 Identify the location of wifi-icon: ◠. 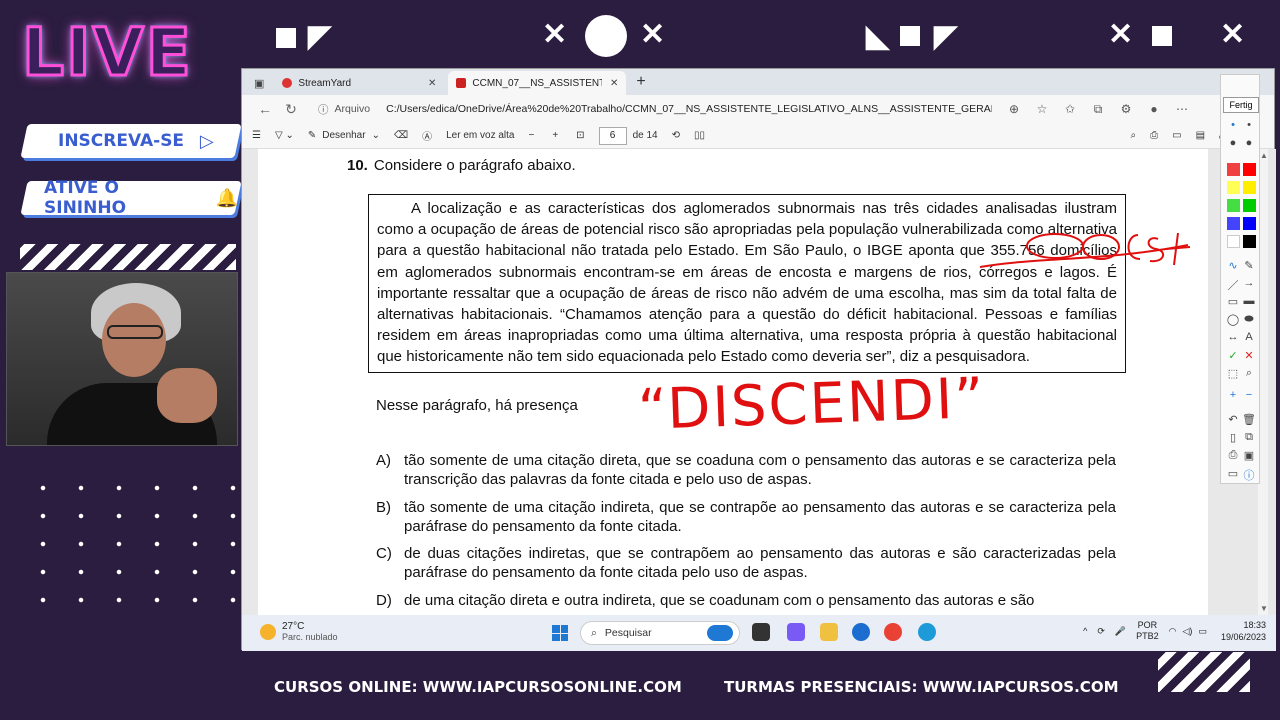
(1173, 631).